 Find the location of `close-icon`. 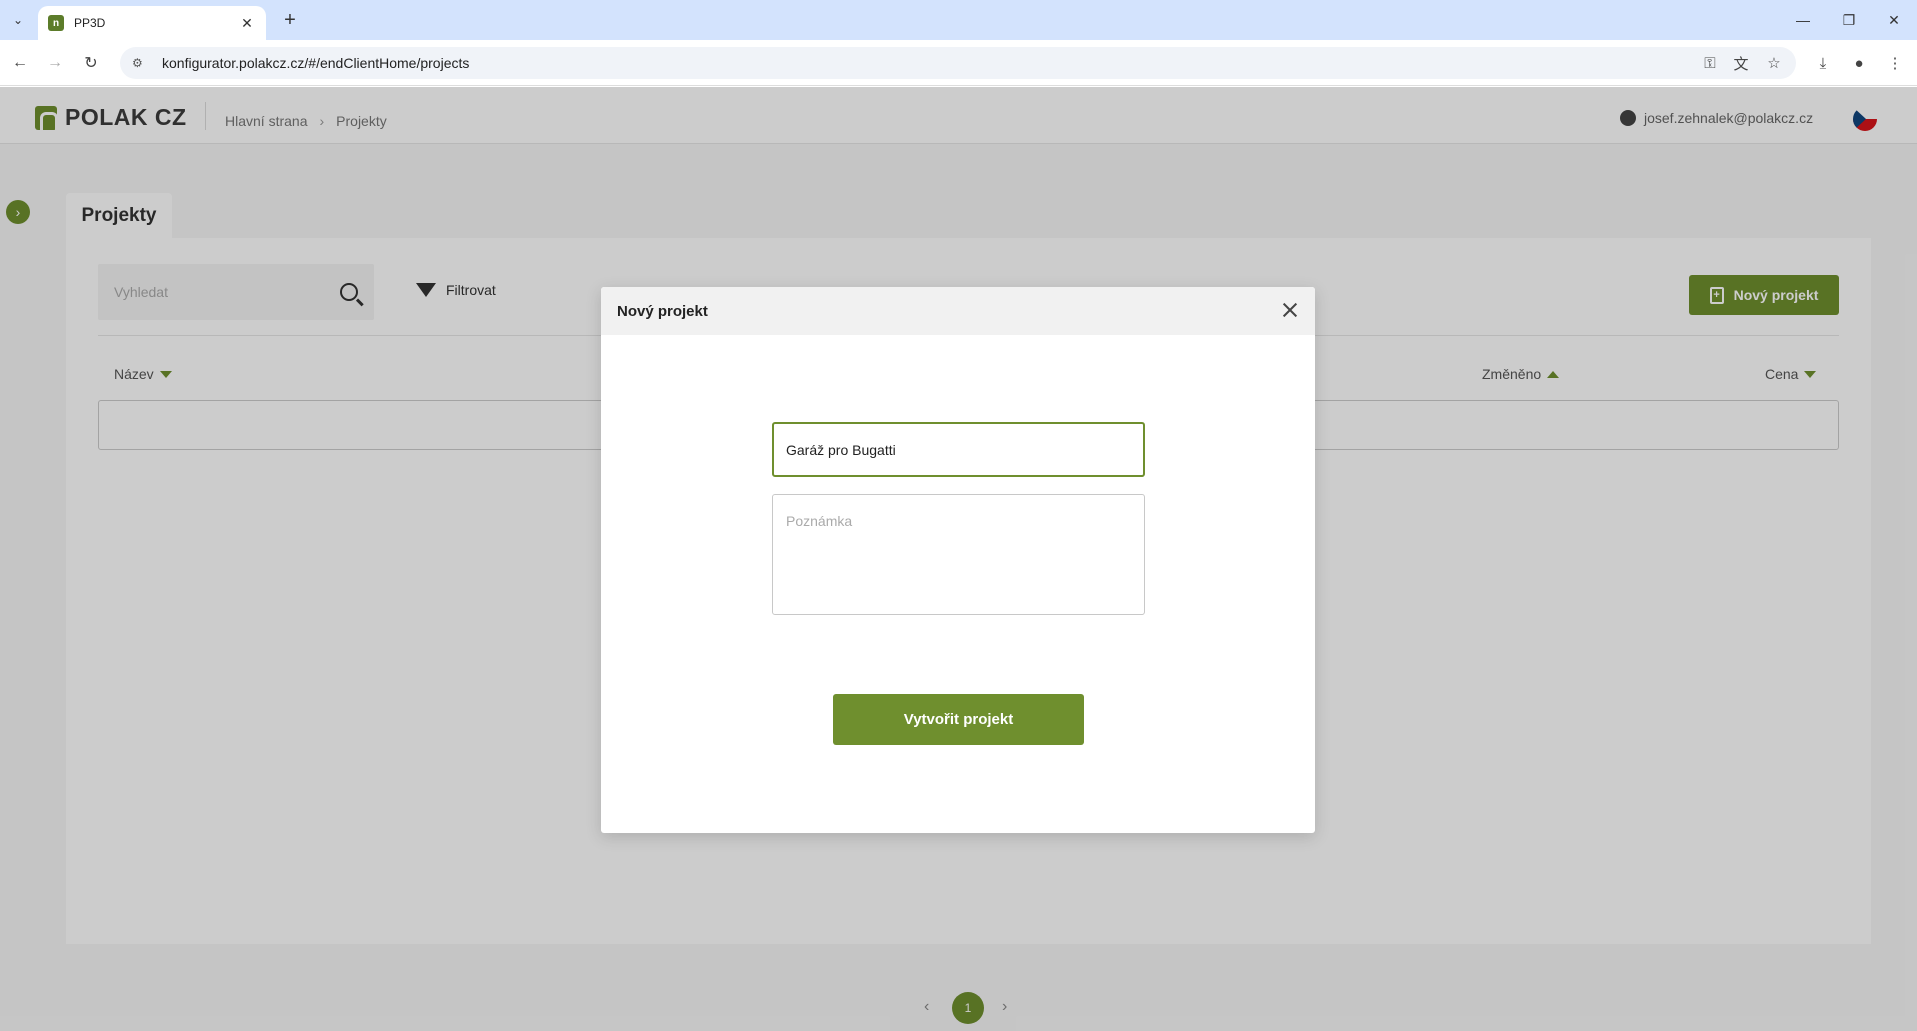

close-icon is located at coordinates (1290, 310).